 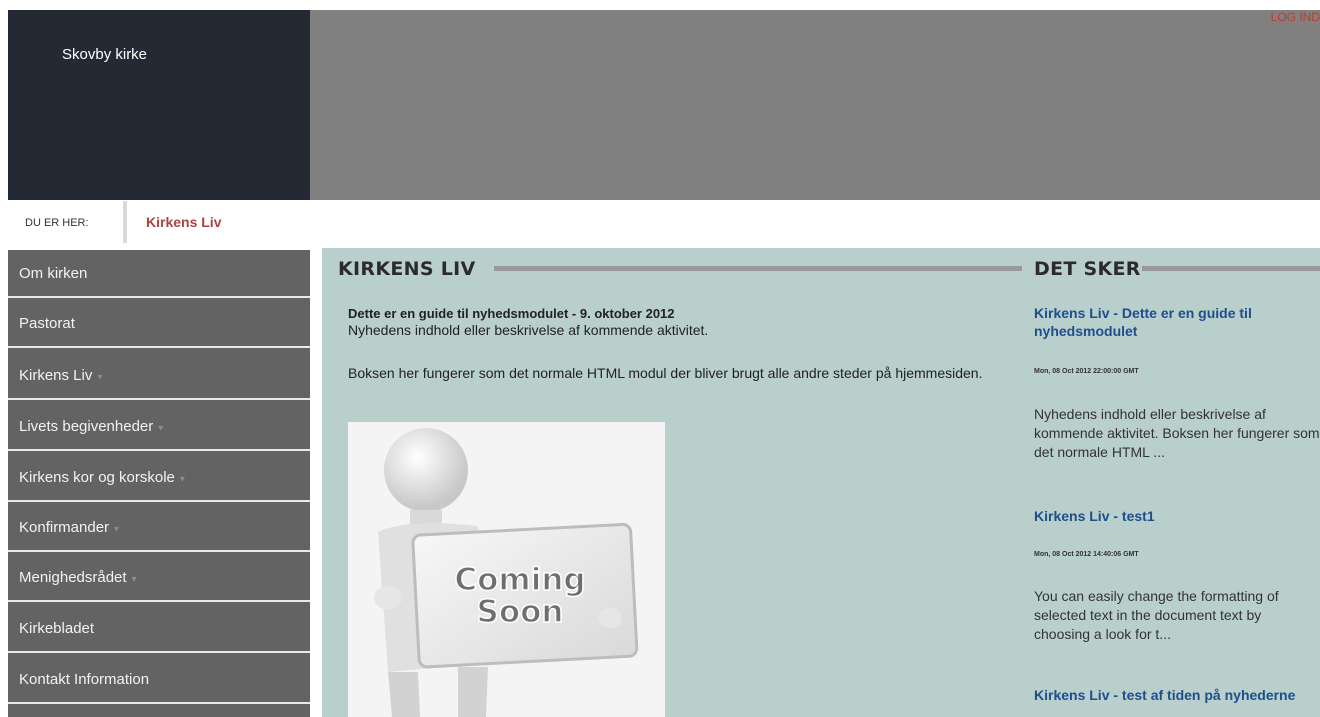 What do you see at coordinates (1086, 554) in the screenshot?
I see `event-date: Mon, 08 Oct 2012 14:40:06 GMT` at bounding box center [1086, 554].